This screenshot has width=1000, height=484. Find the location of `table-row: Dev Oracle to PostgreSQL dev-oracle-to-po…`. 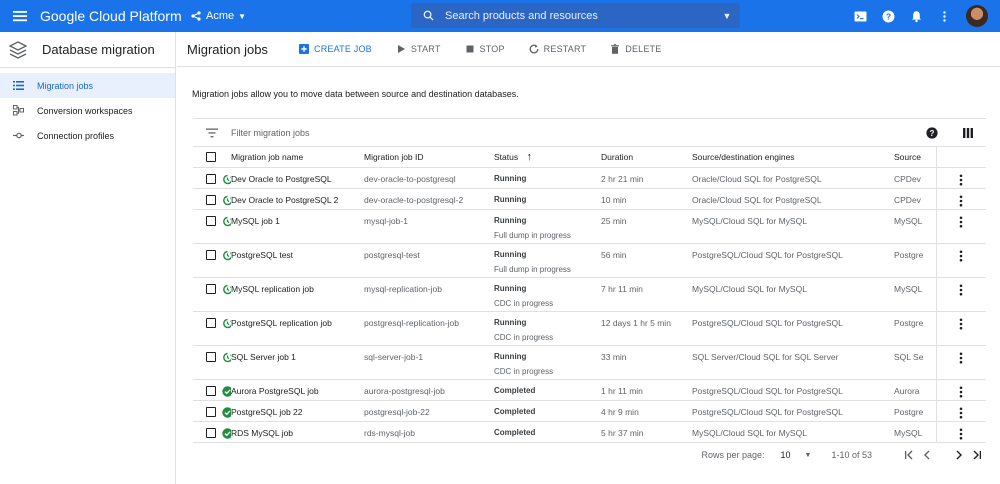

table-row: Dev Oracle to PostgreSQL dev-oracle-to-po… is located at coordinates (589, 178).